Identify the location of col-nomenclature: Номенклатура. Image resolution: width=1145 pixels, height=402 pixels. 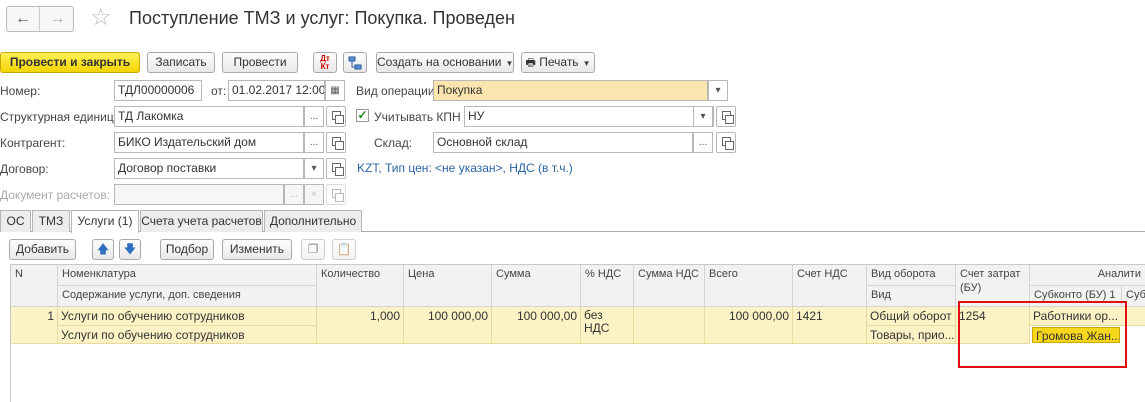
(187, 275).